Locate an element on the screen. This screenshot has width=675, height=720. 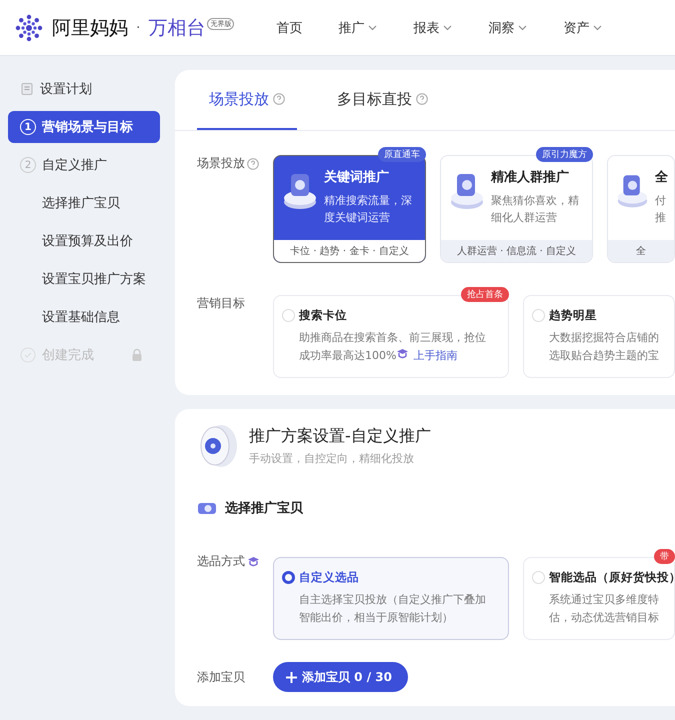
nav-item: 推广 is located at coordinates (358, 27).